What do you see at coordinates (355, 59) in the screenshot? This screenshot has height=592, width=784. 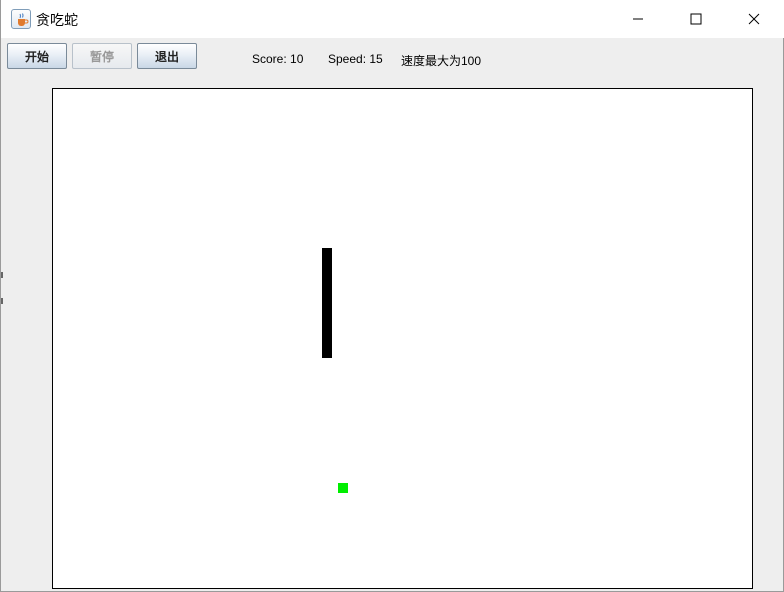 I see `speed-label: Speed: 15` at bounding box center [355, 59].